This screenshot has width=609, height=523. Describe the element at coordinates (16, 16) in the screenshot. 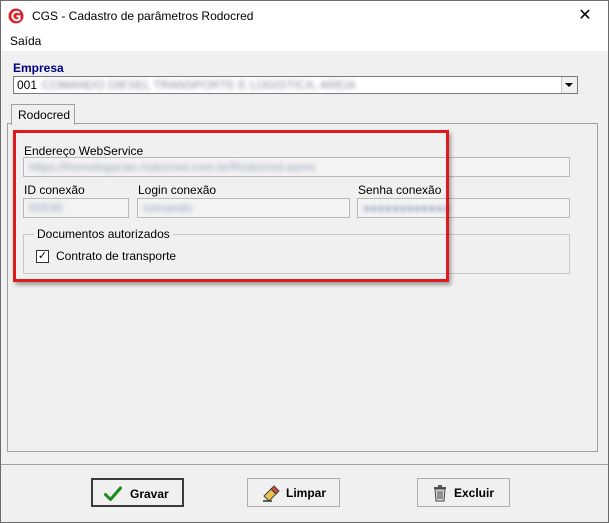

I see `app-logo-icon` at that location.